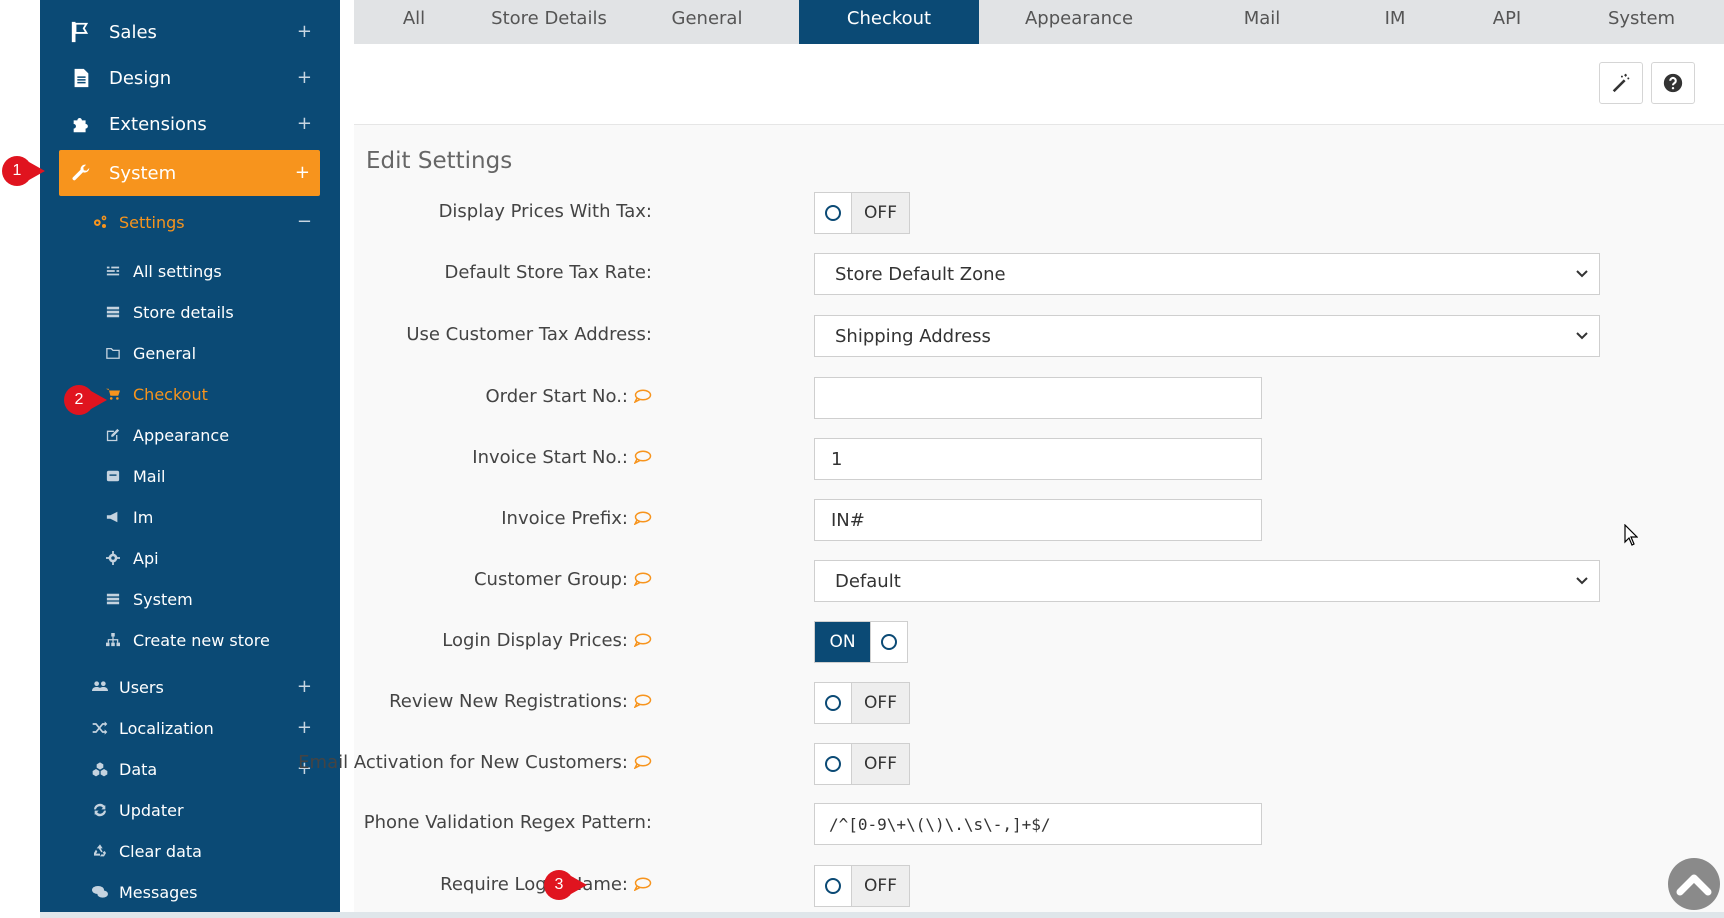  Describe the element at coordinates (190, 892) in the screenshot. I see `sidebar-item-messages: Messages` at that location.